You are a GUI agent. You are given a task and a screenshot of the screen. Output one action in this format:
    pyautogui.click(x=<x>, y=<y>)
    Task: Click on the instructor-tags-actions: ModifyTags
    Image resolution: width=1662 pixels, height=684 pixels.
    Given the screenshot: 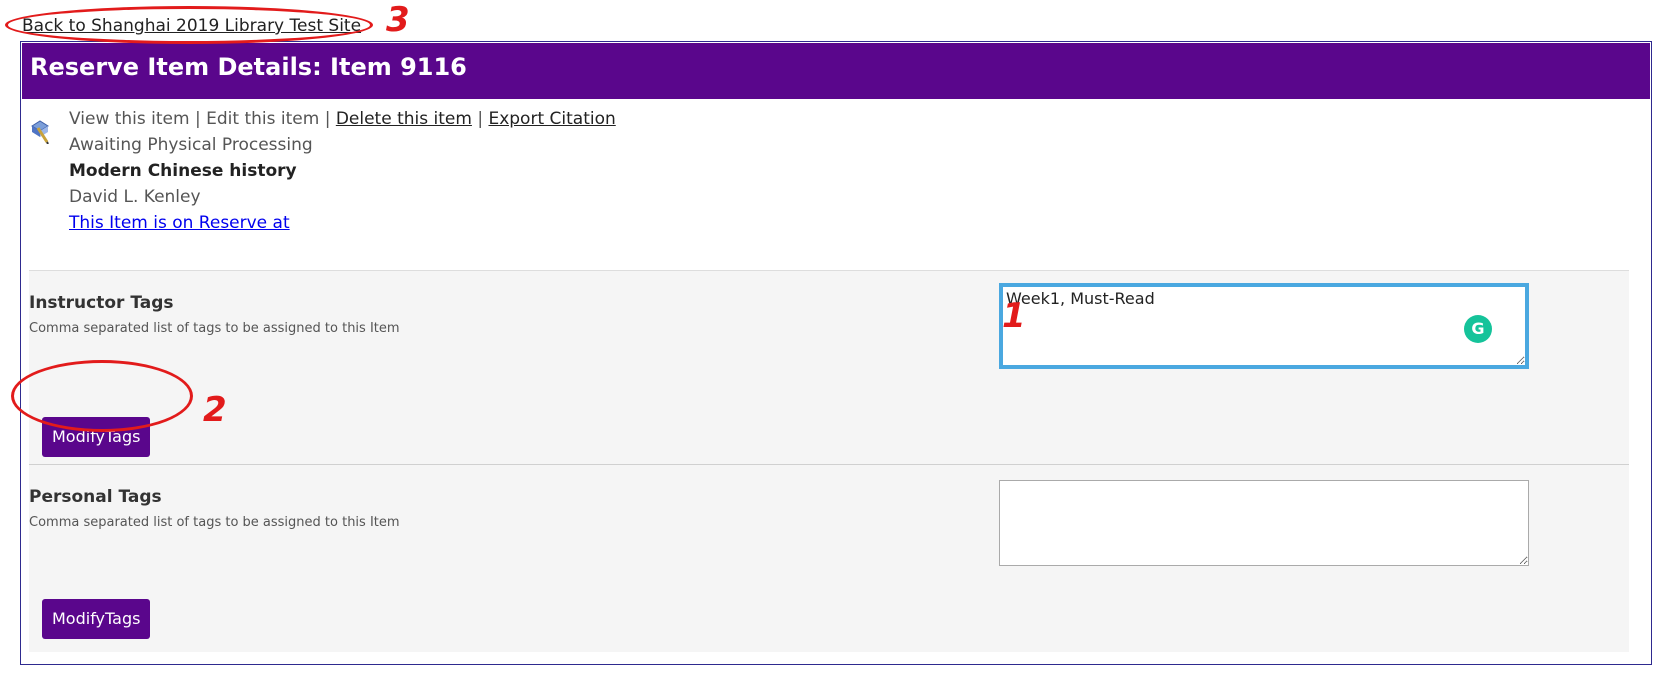 What is the action you would take?
    pyautogui.click(x=829, y=424)
    